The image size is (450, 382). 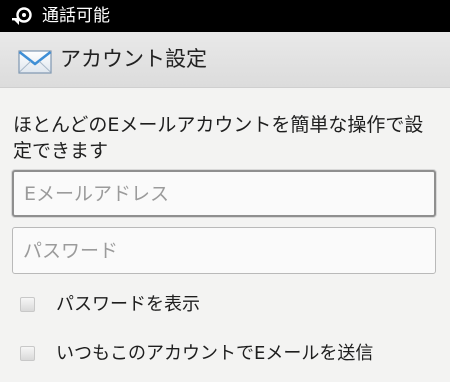 What do you see at coordinates (230, 305) in the screenshot?
I see `show-password-option: パスワードを表示` at bounding box center [230, 305].